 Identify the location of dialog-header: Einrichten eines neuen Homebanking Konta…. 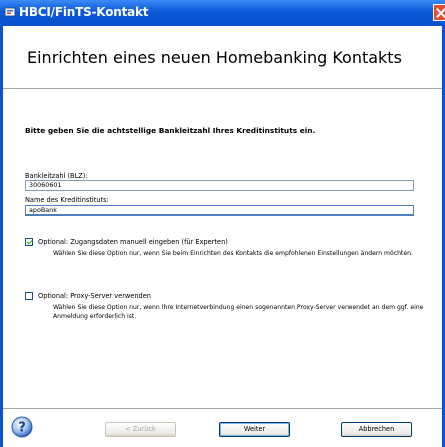
(222, 57).